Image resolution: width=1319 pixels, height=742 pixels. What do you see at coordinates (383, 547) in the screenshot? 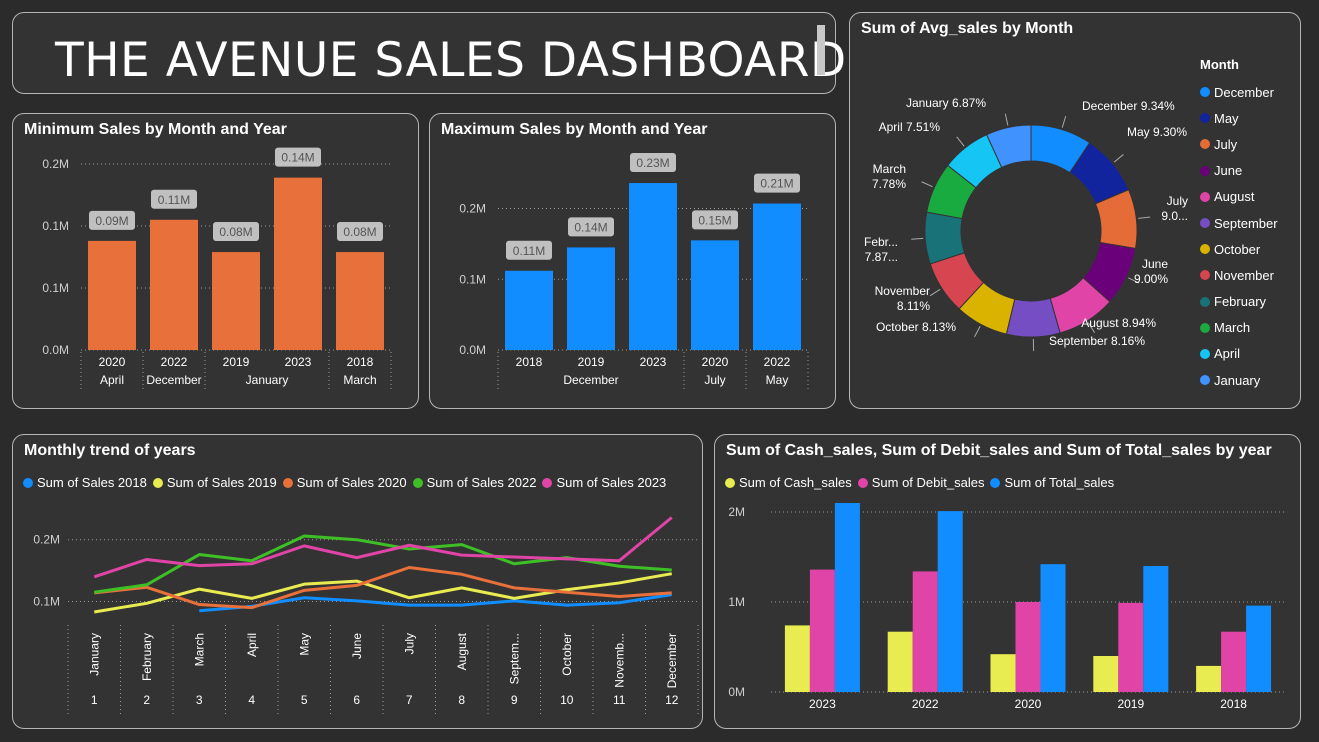
I see `series-line` at bounding box center [383, 547].